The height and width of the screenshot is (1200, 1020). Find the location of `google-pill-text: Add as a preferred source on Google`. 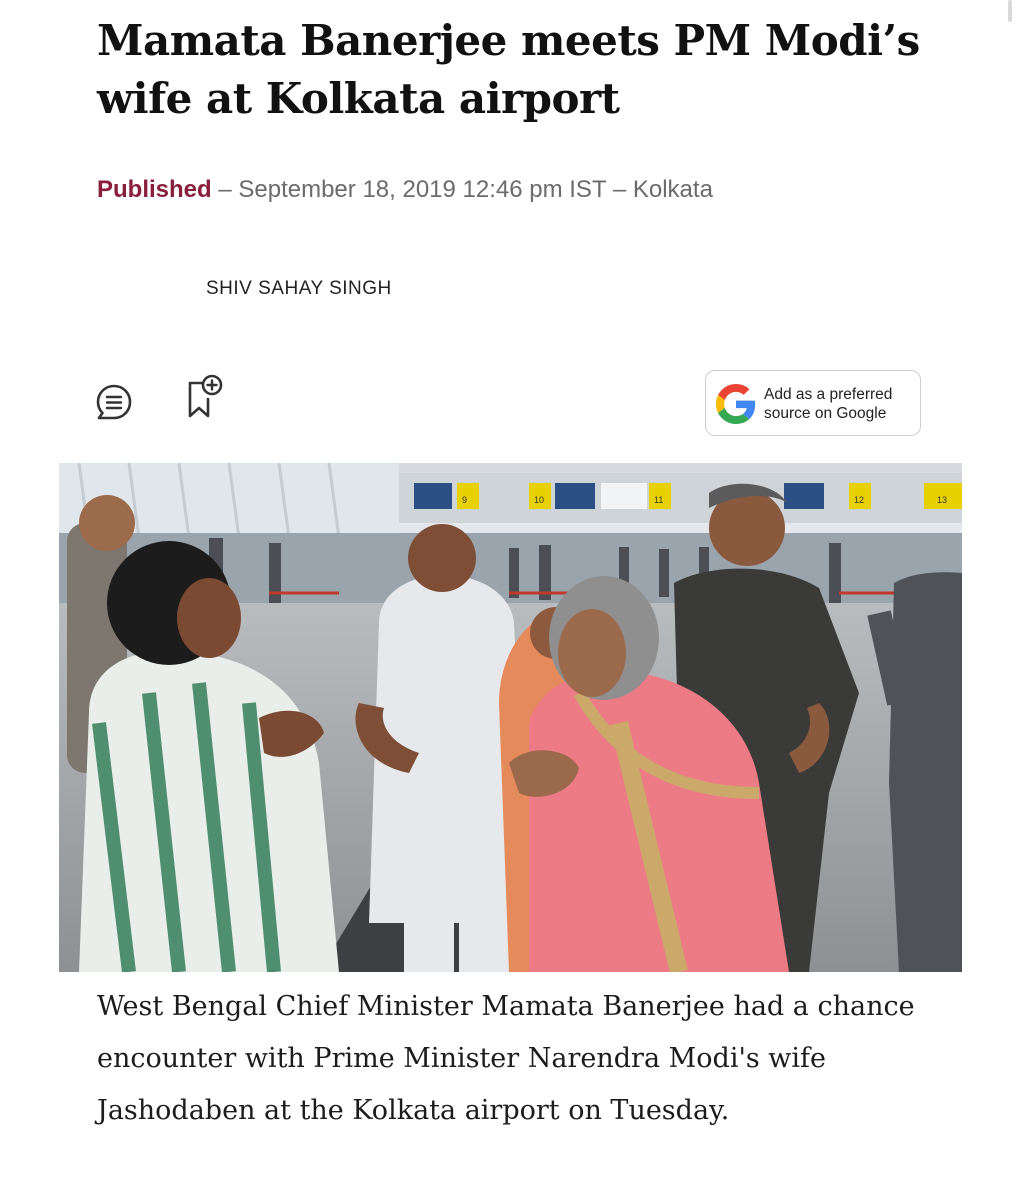

google-pill-text: Add as a preferred source on Google is located at coordinates (839, 404).